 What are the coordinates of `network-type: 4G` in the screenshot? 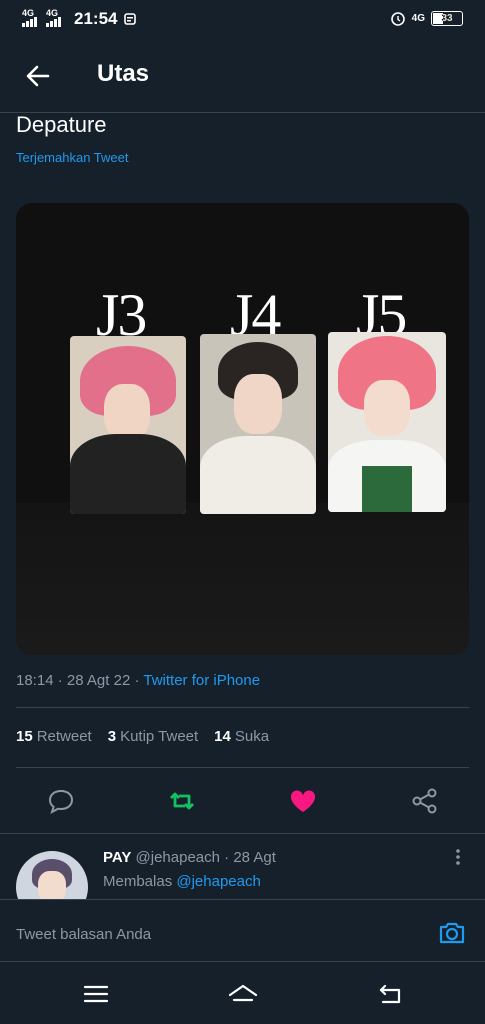 It's located at (418, 18).